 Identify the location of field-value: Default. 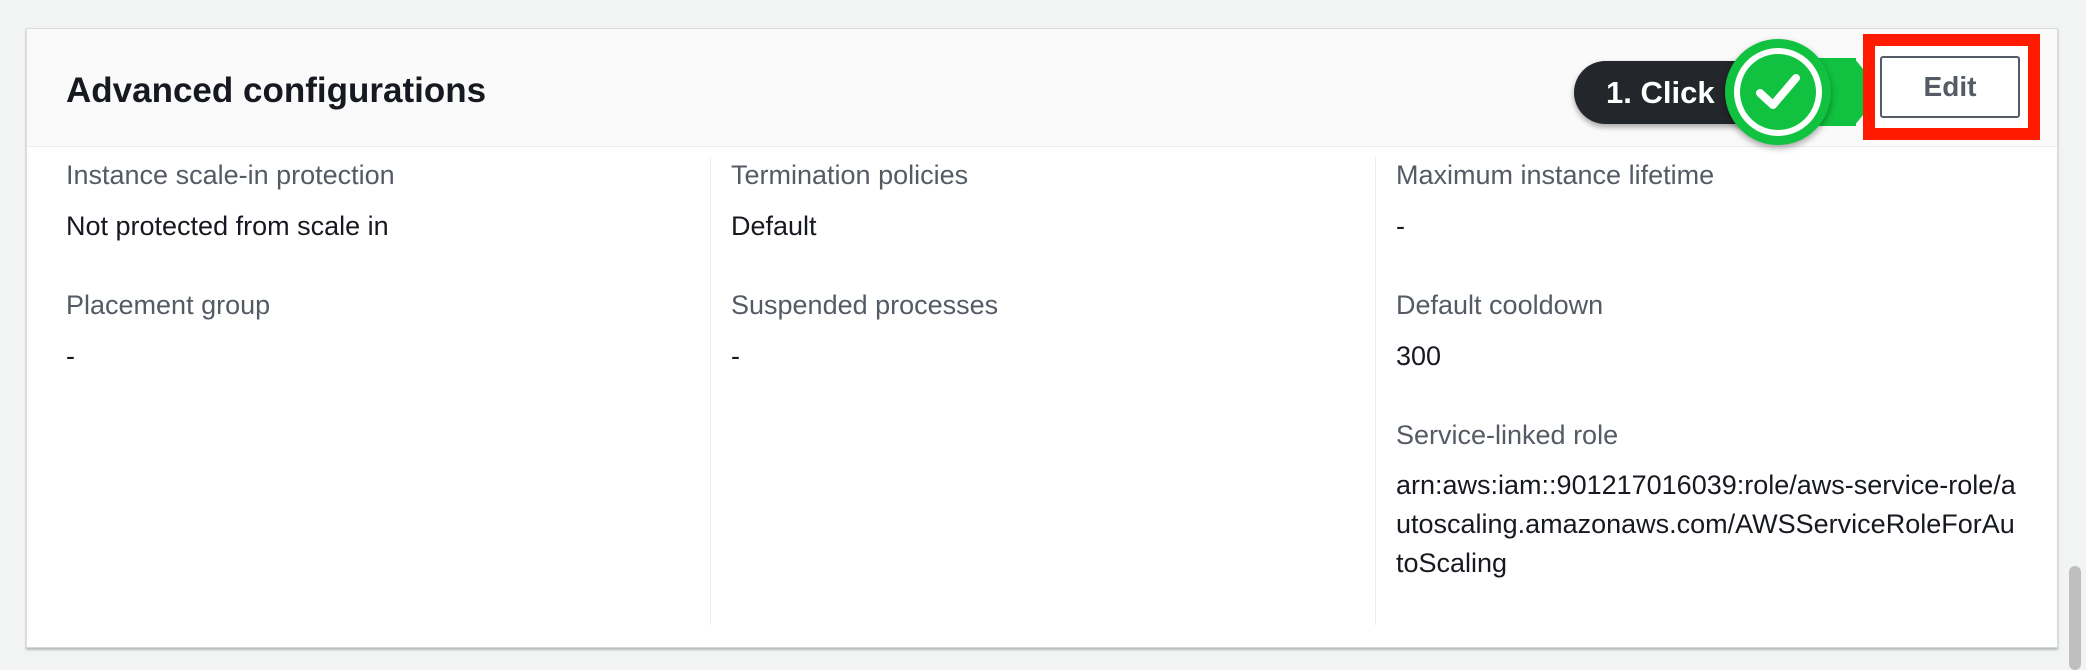
(774, 226).